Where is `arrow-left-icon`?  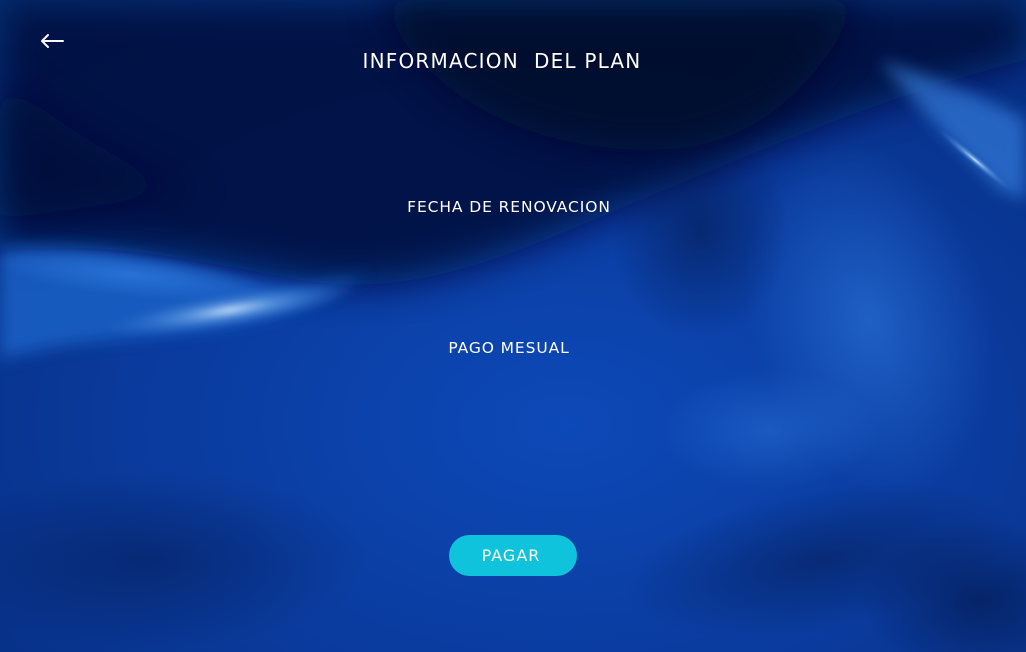 arrow-left-icon is located at coordinates (52, 41).